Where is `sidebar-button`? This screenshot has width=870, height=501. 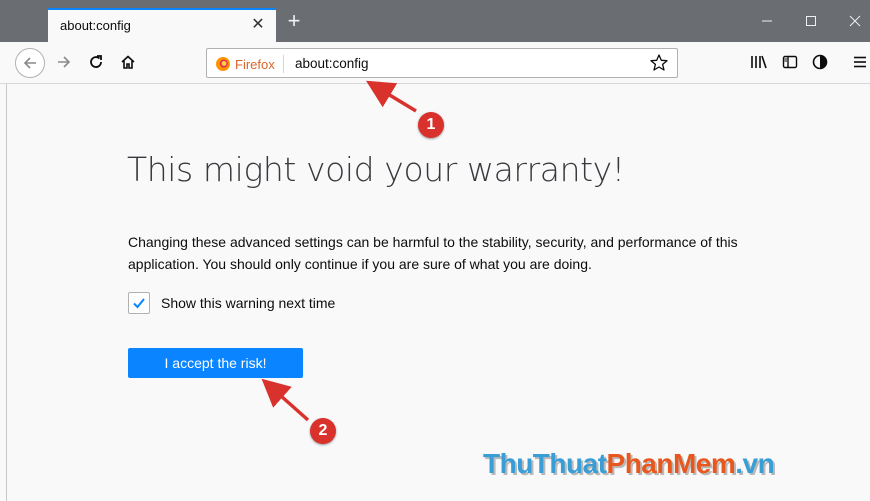
sidebar-button is located at coordinates (790, 62).